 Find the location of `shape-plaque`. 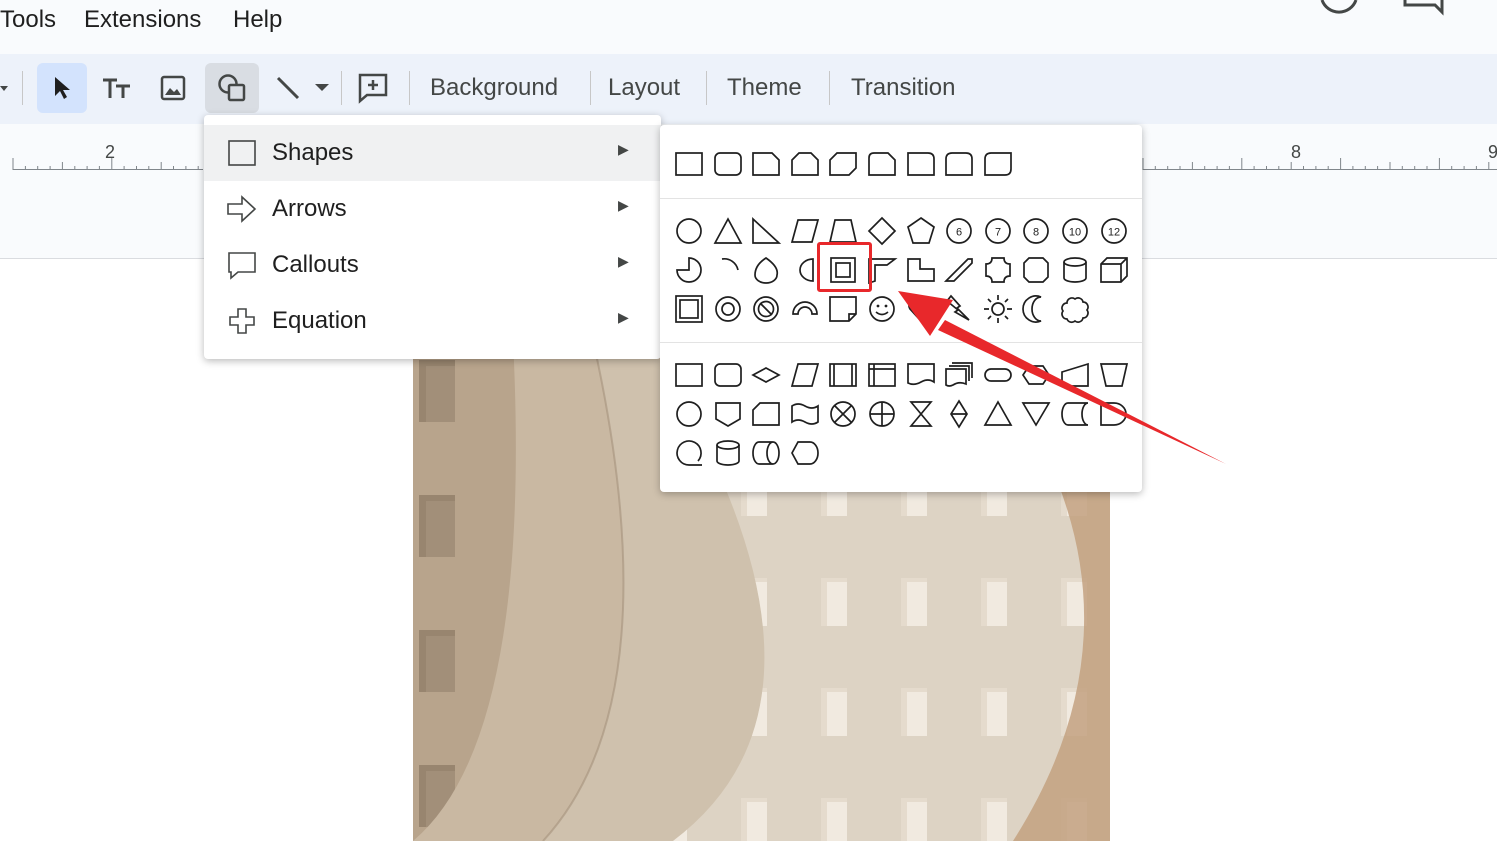

shape-plaque is located at coordinates (1036, 270).